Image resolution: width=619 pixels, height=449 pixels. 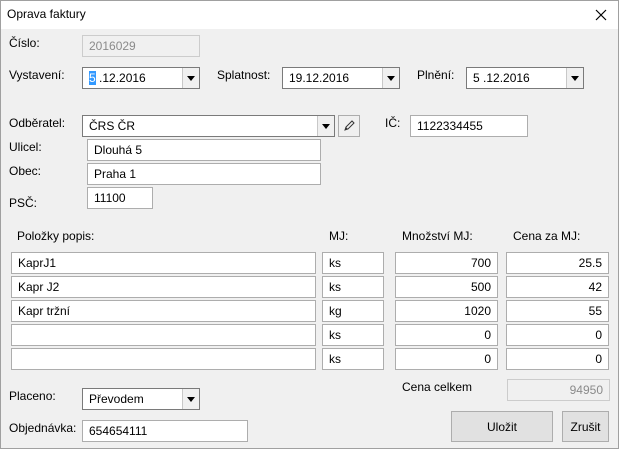 What do you see at coordinates (37, 123) in the screenshot?
I see `odberatel-label: Odběratel:` at bounding box center [37, 123].